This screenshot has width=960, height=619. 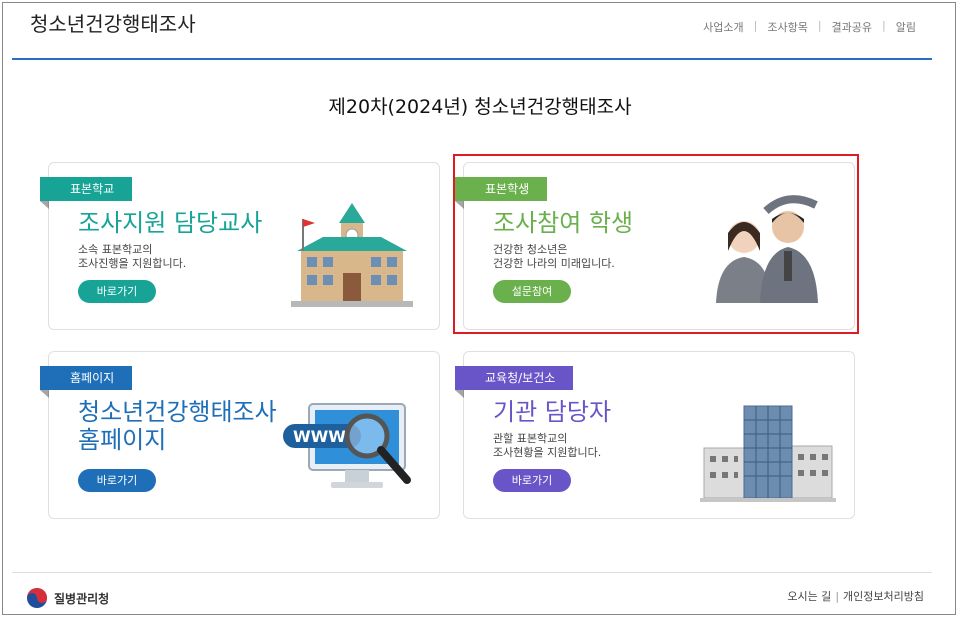 I want to click on footer-link-directions: 오시는 길, so click(x=809, y=596).